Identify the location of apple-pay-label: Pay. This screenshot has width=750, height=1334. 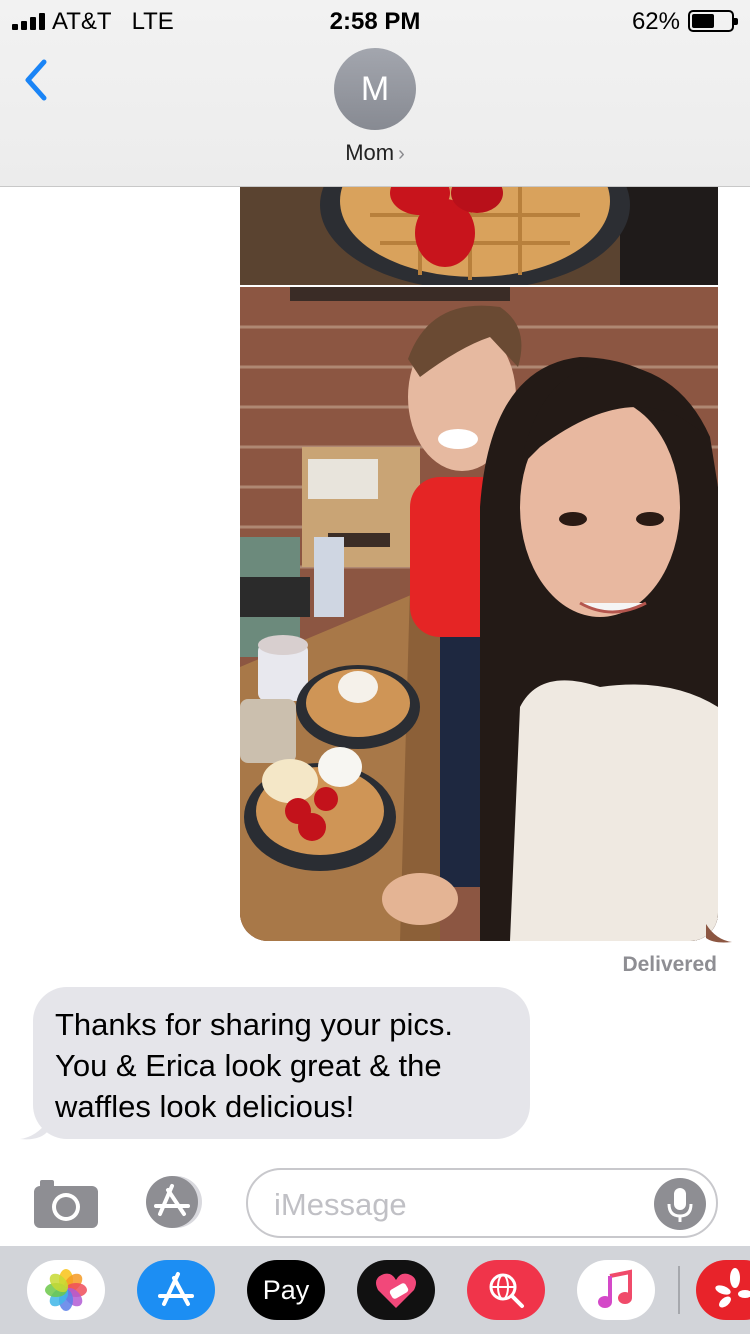
(286, 1289).